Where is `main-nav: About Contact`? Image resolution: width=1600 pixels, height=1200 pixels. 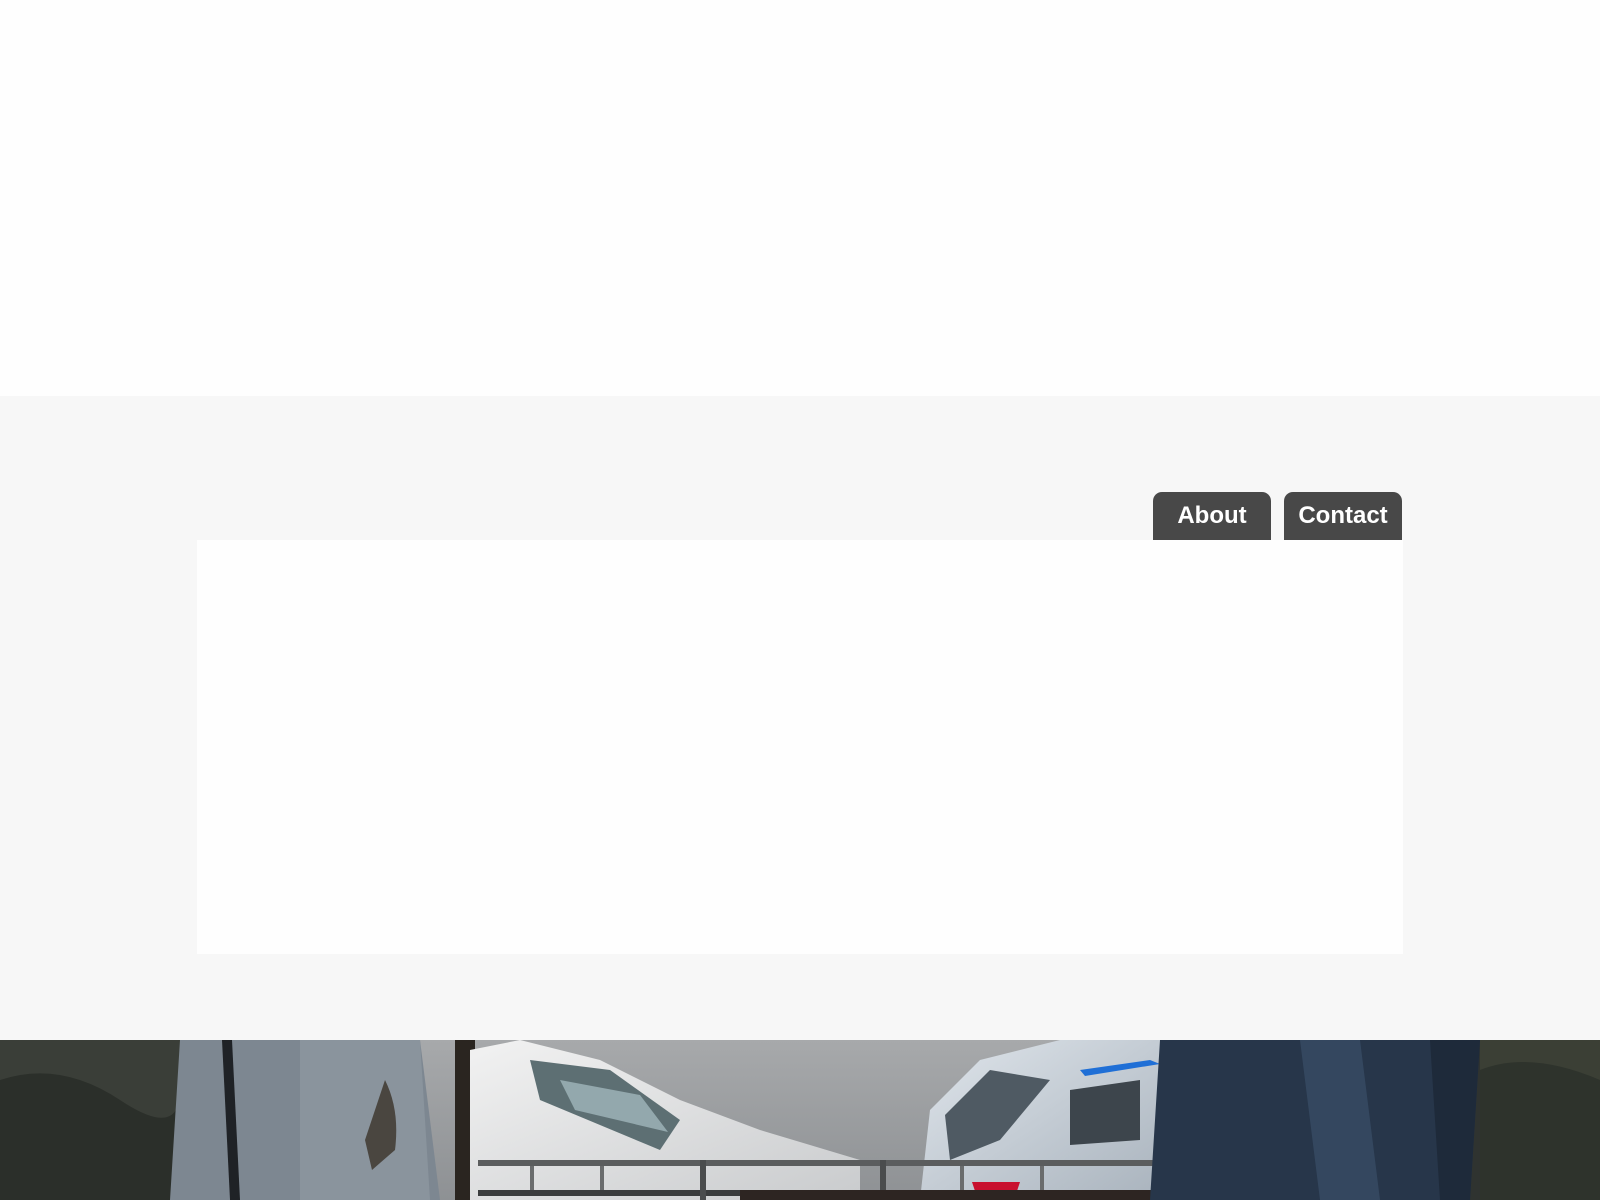
main-nav: About Contact is located at coordinates (1277, 516).